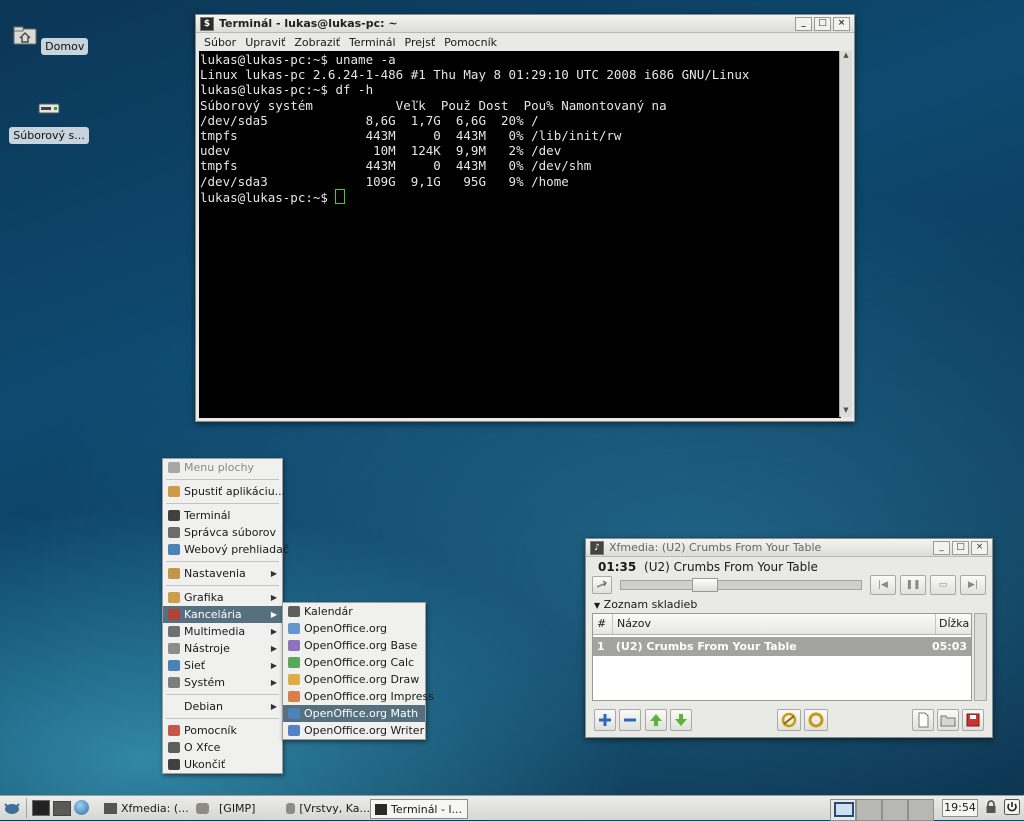 This screenshot has width=1024, height=821. Describe the element at coordinates (960, 808) in the screenshot. I see `clock: 19:54` at that location.